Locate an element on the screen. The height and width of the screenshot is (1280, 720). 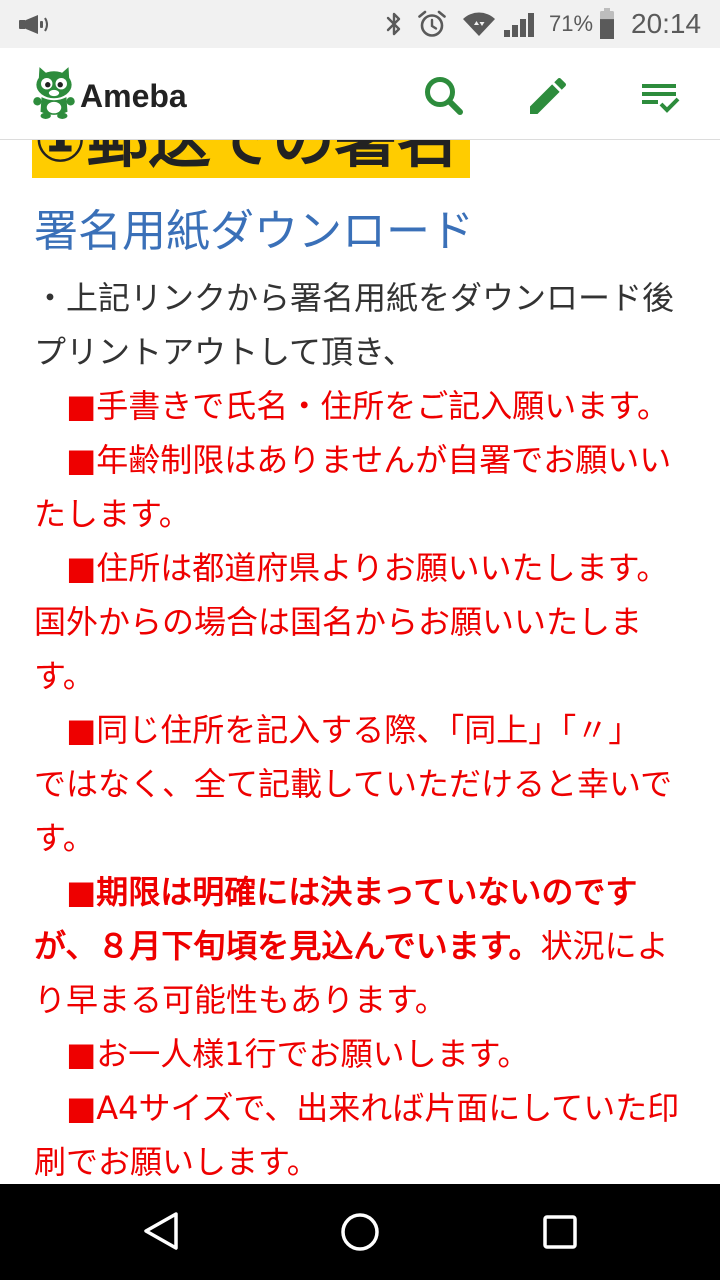
note-line: ■手書きで氏名・住所をご記入願います。 is located at coordinates (368, 406).